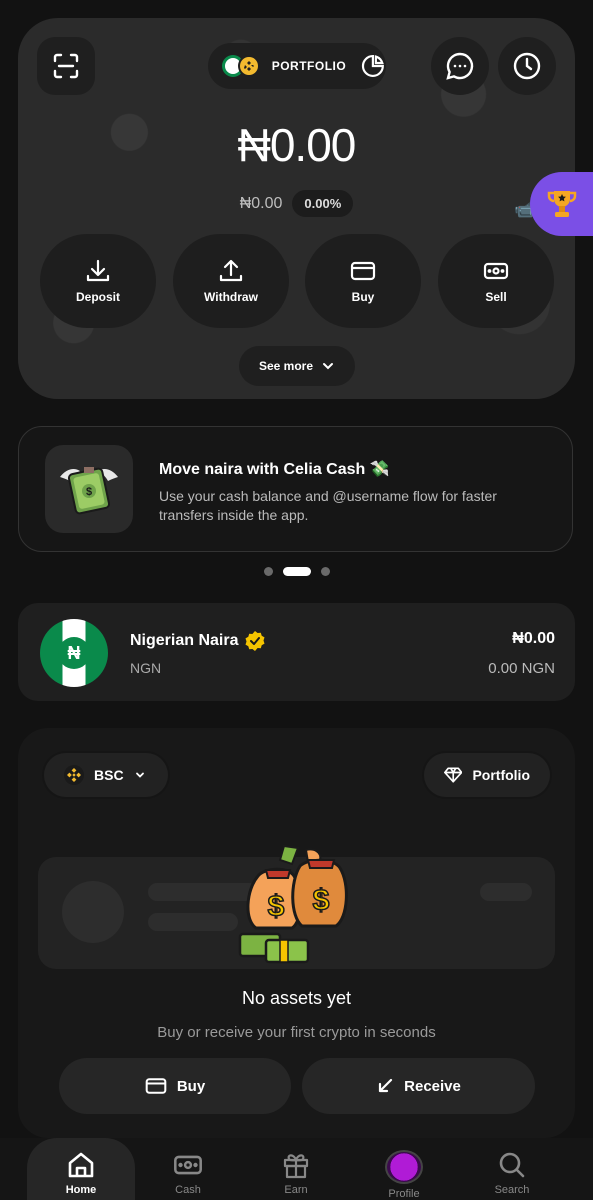 This screenshot has height=1200, width=593. What do you see at coordinates (146, 668) in the screenshot?
I see `currency-code: NGN` at bounding box center [146, 668].